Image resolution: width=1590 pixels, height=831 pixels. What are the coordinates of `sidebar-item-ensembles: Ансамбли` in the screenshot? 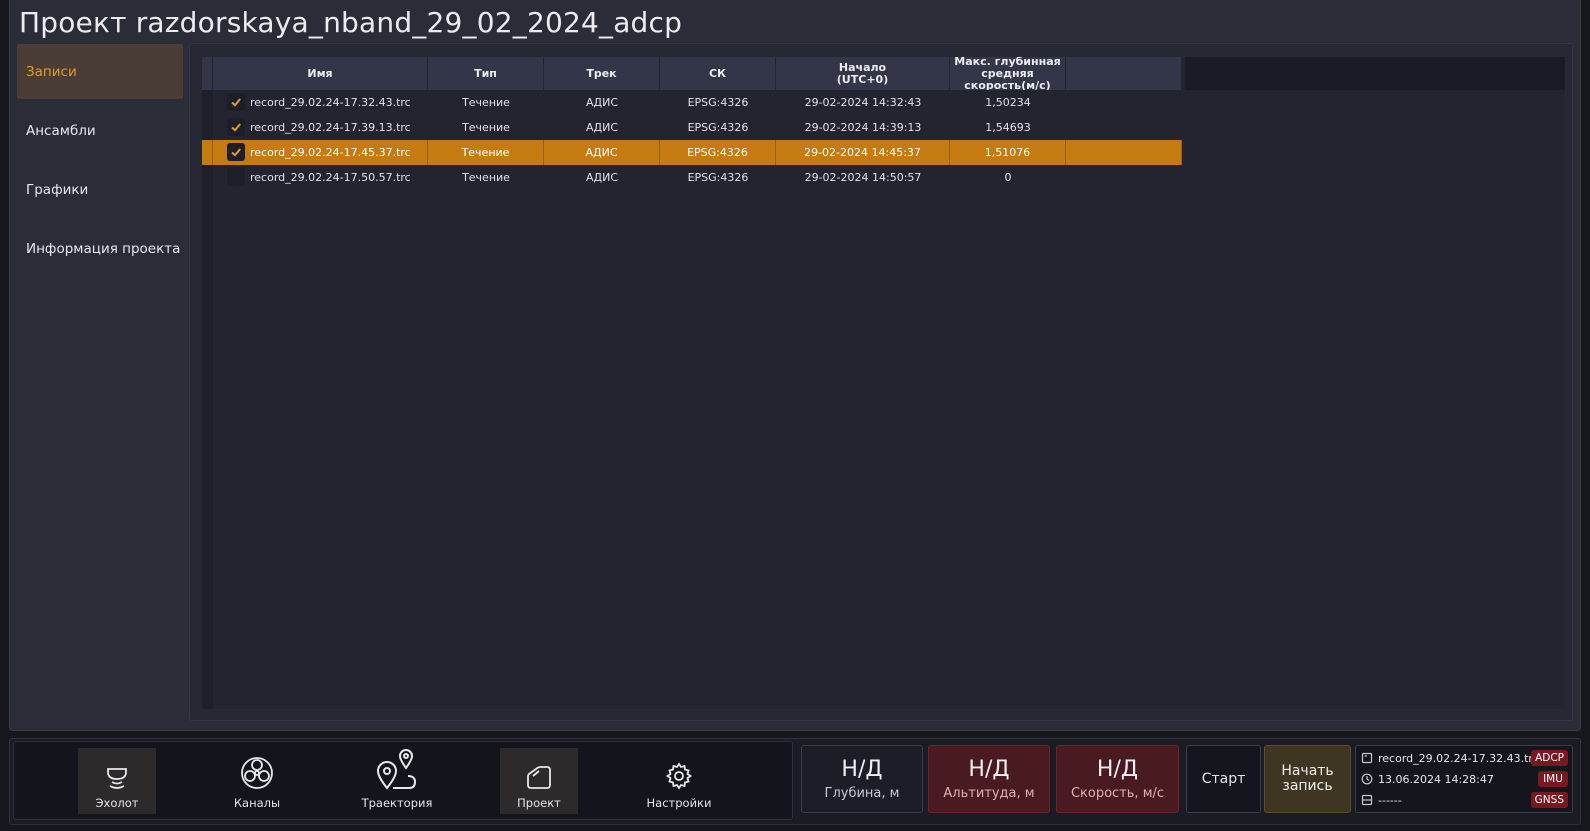 It's located at (100, 130).